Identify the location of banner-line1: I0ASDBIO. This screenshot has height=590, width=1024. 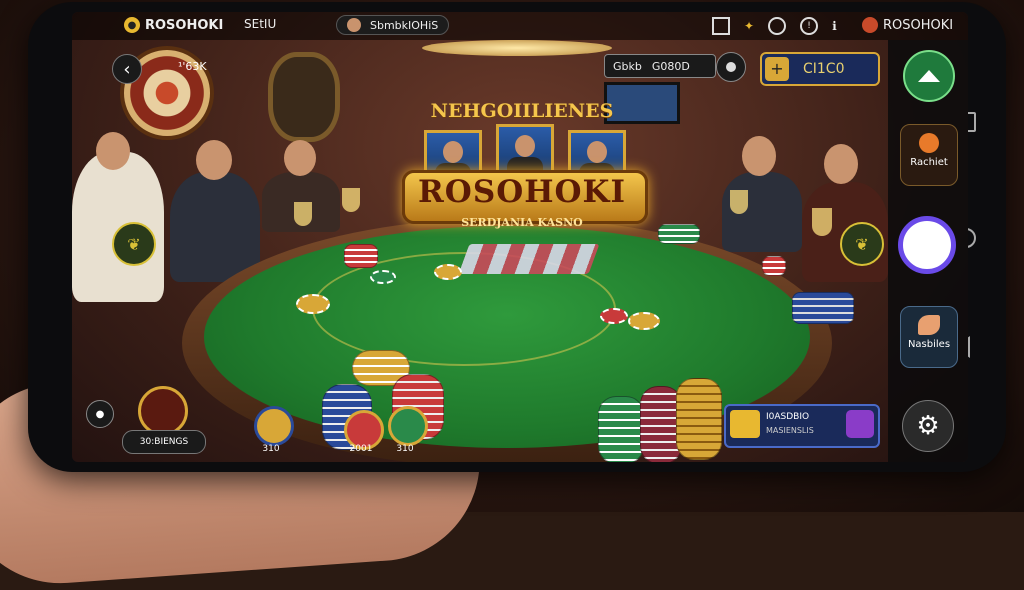
(788, 417).